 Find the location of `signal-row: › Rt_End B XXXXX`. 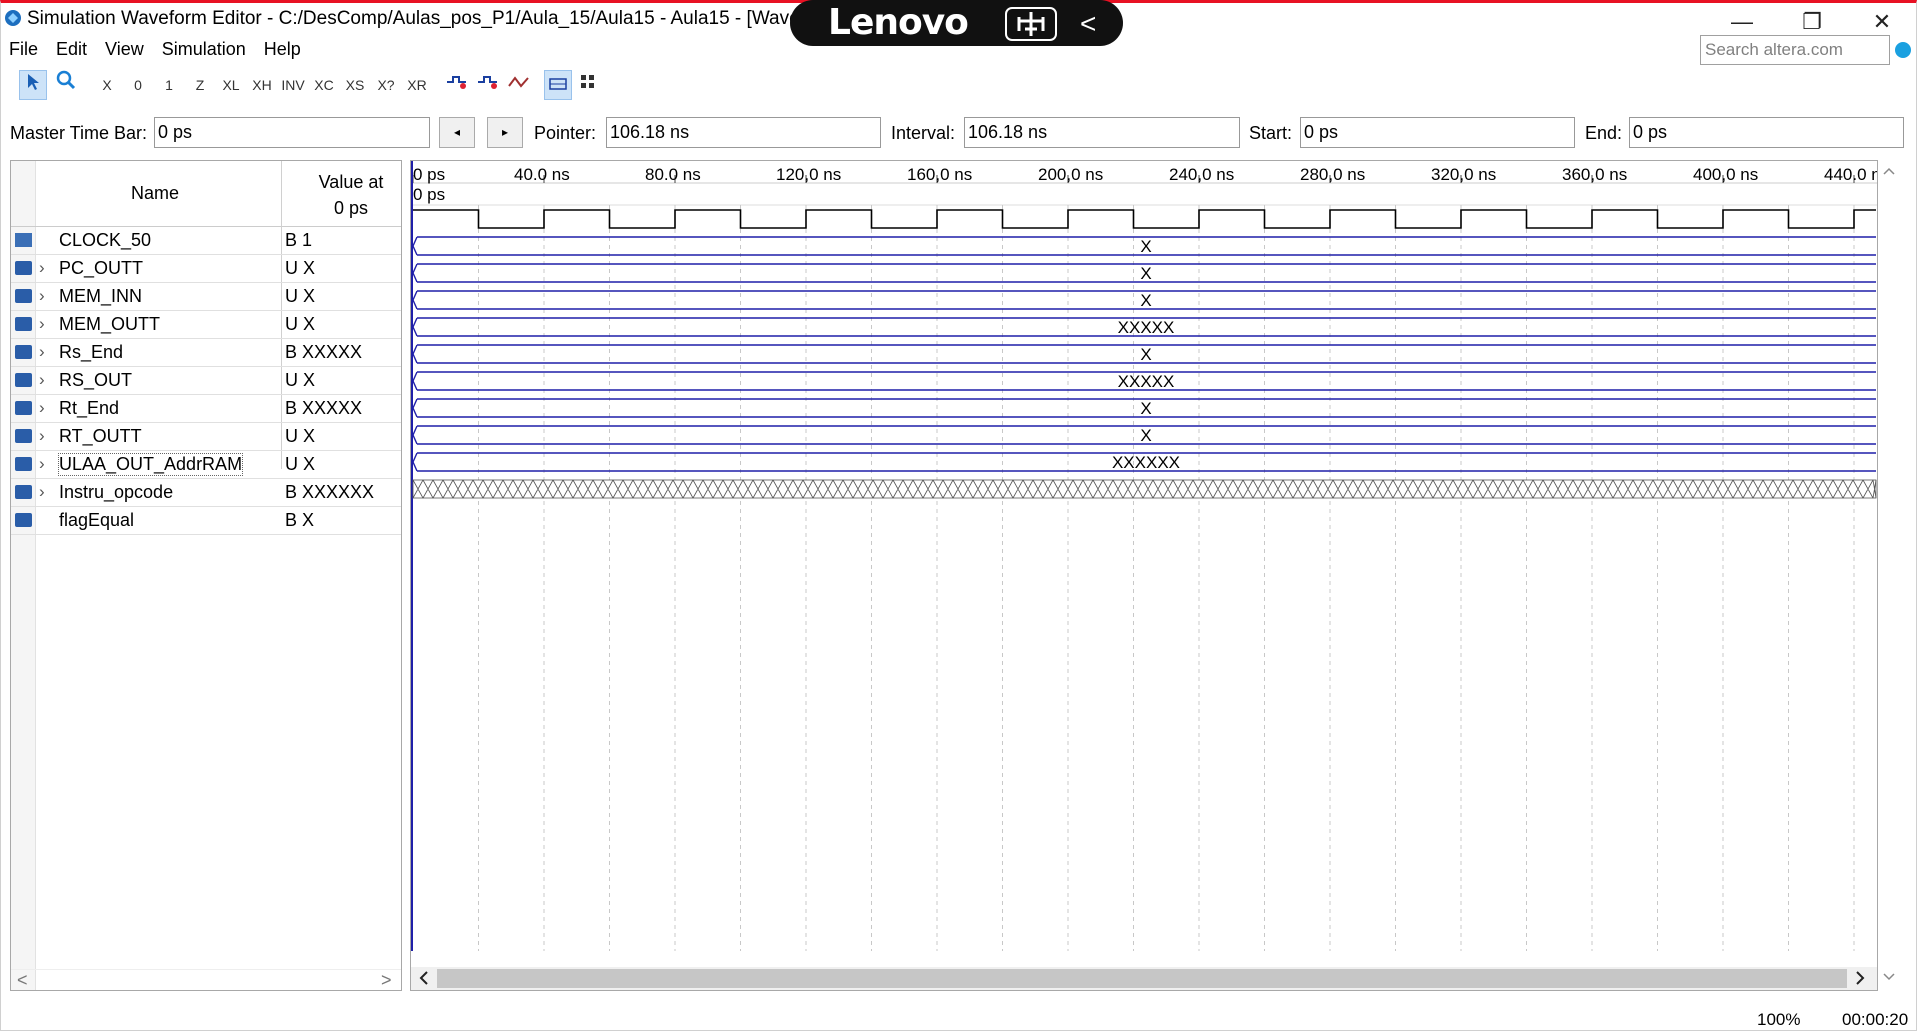

signal-row: › Rt_End B XXXXX is located at coordinates (206, 409).